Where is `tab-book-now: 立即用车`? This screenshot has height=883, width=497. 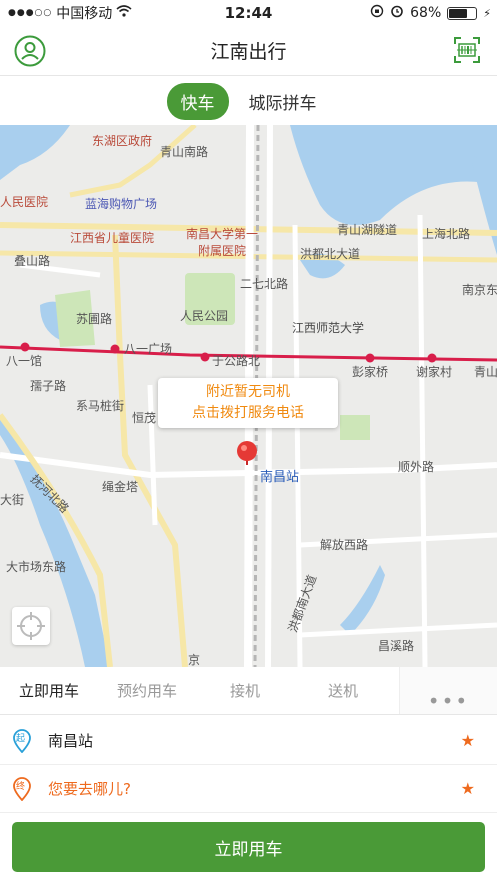
tab-book-now: 立即用车 is located at coordinates (49, 690).